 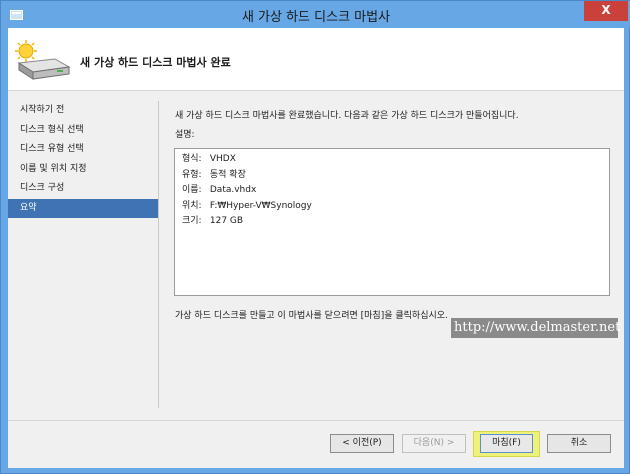 What do you see at coordinates (606, 11) in the screenshot?
I see `close-button: X` at bounding box center [606, 11].